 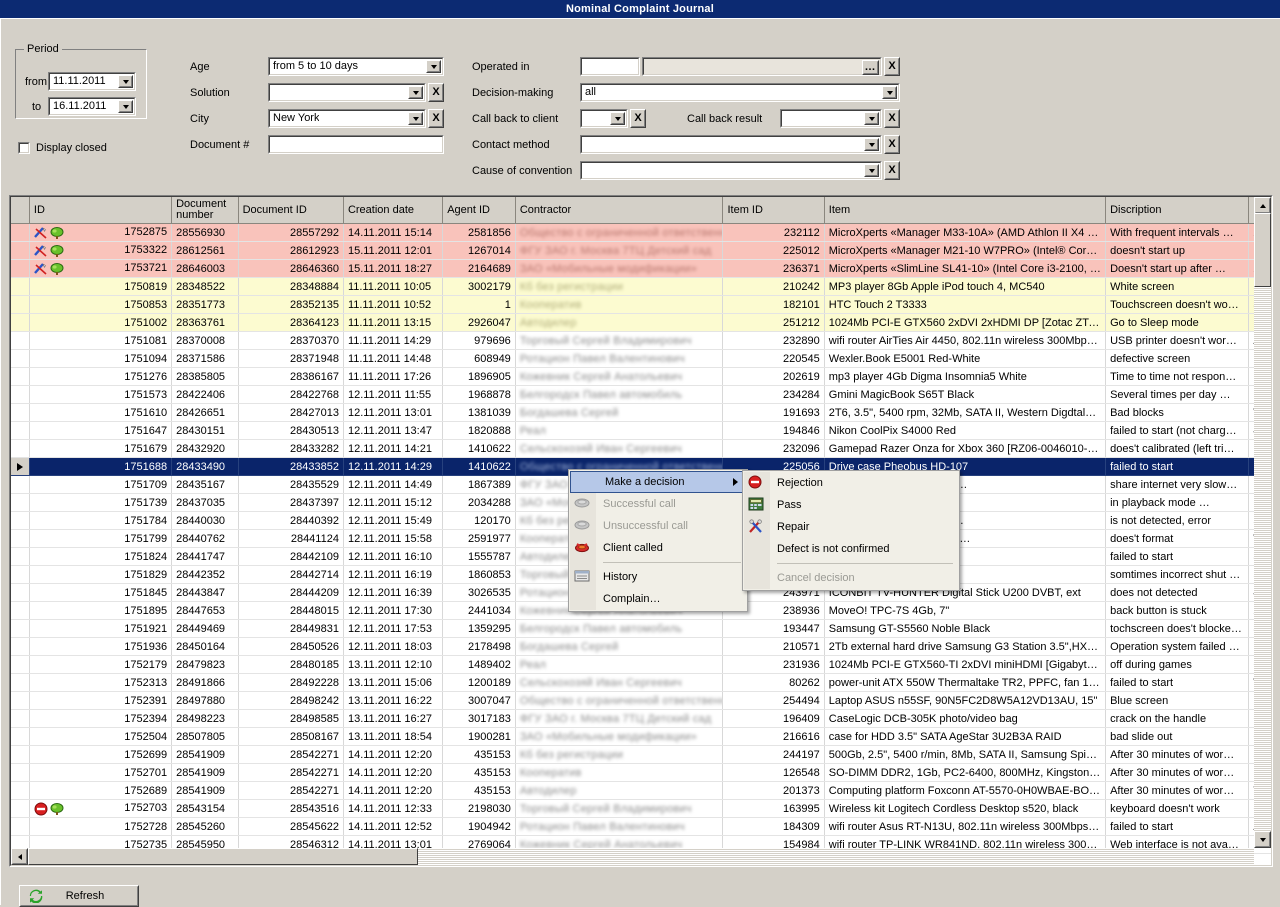 I want to click on decision-making-combo: all, so click(x=740, y=92).